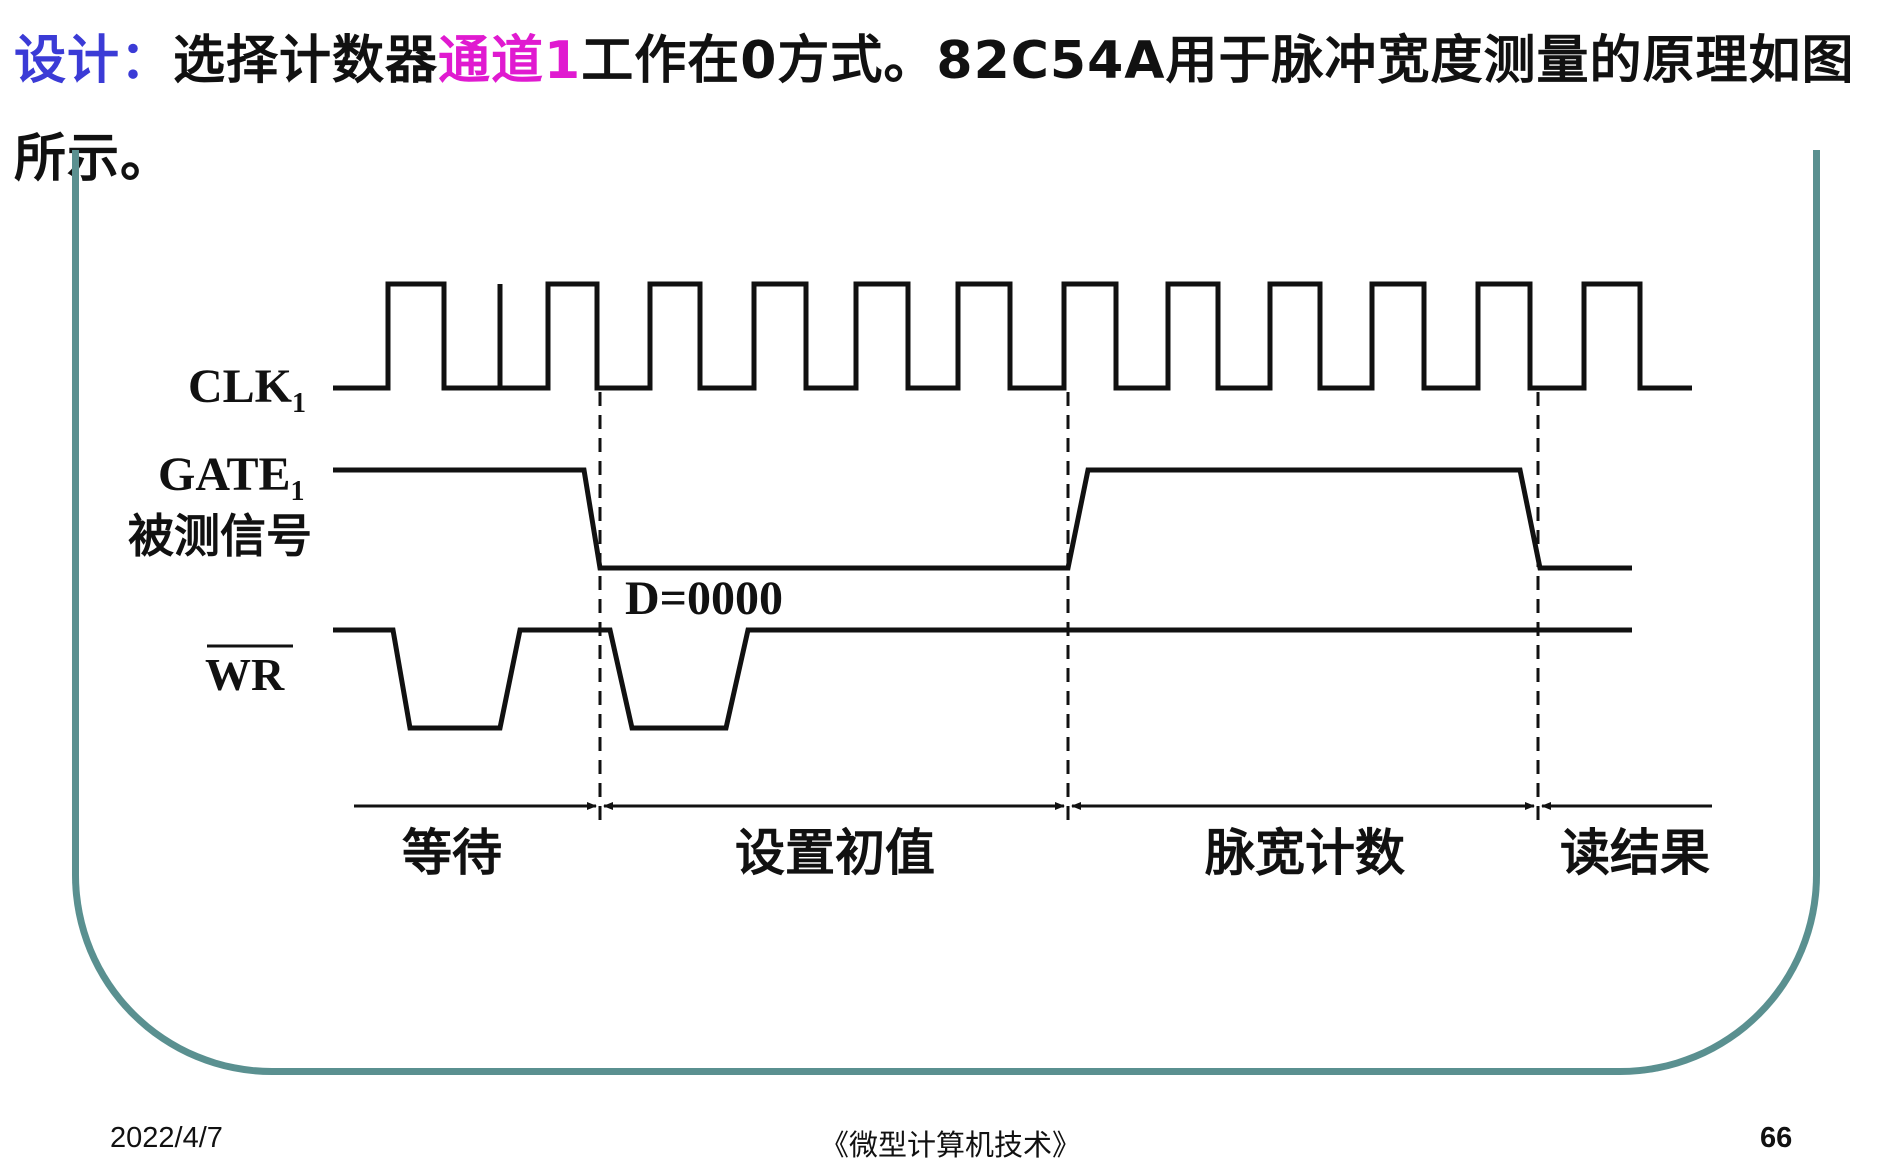  What do you see at coordinates (452, 852) in the screenshot?
I see `phase-label-wait: 等待` at bounding box center [452, 852].